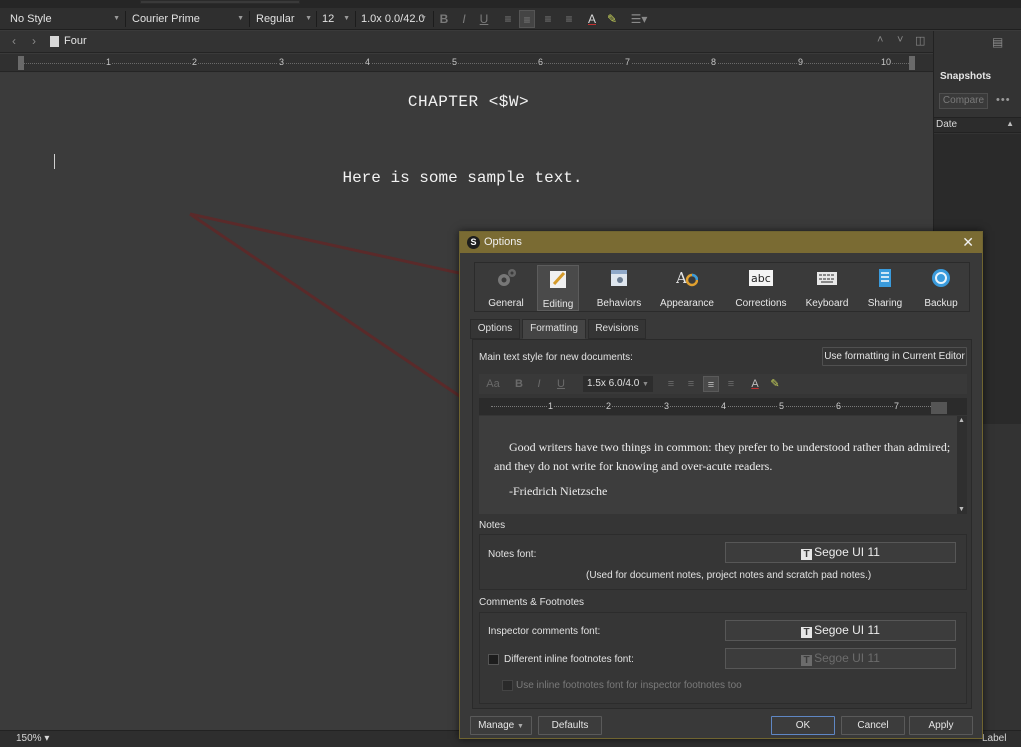 The height and width of the screenshot is (747, 1021). What do you see at coordinates (506, 303) in the screenshot?
I see `category-label: General` at bounding box center [506, 303].